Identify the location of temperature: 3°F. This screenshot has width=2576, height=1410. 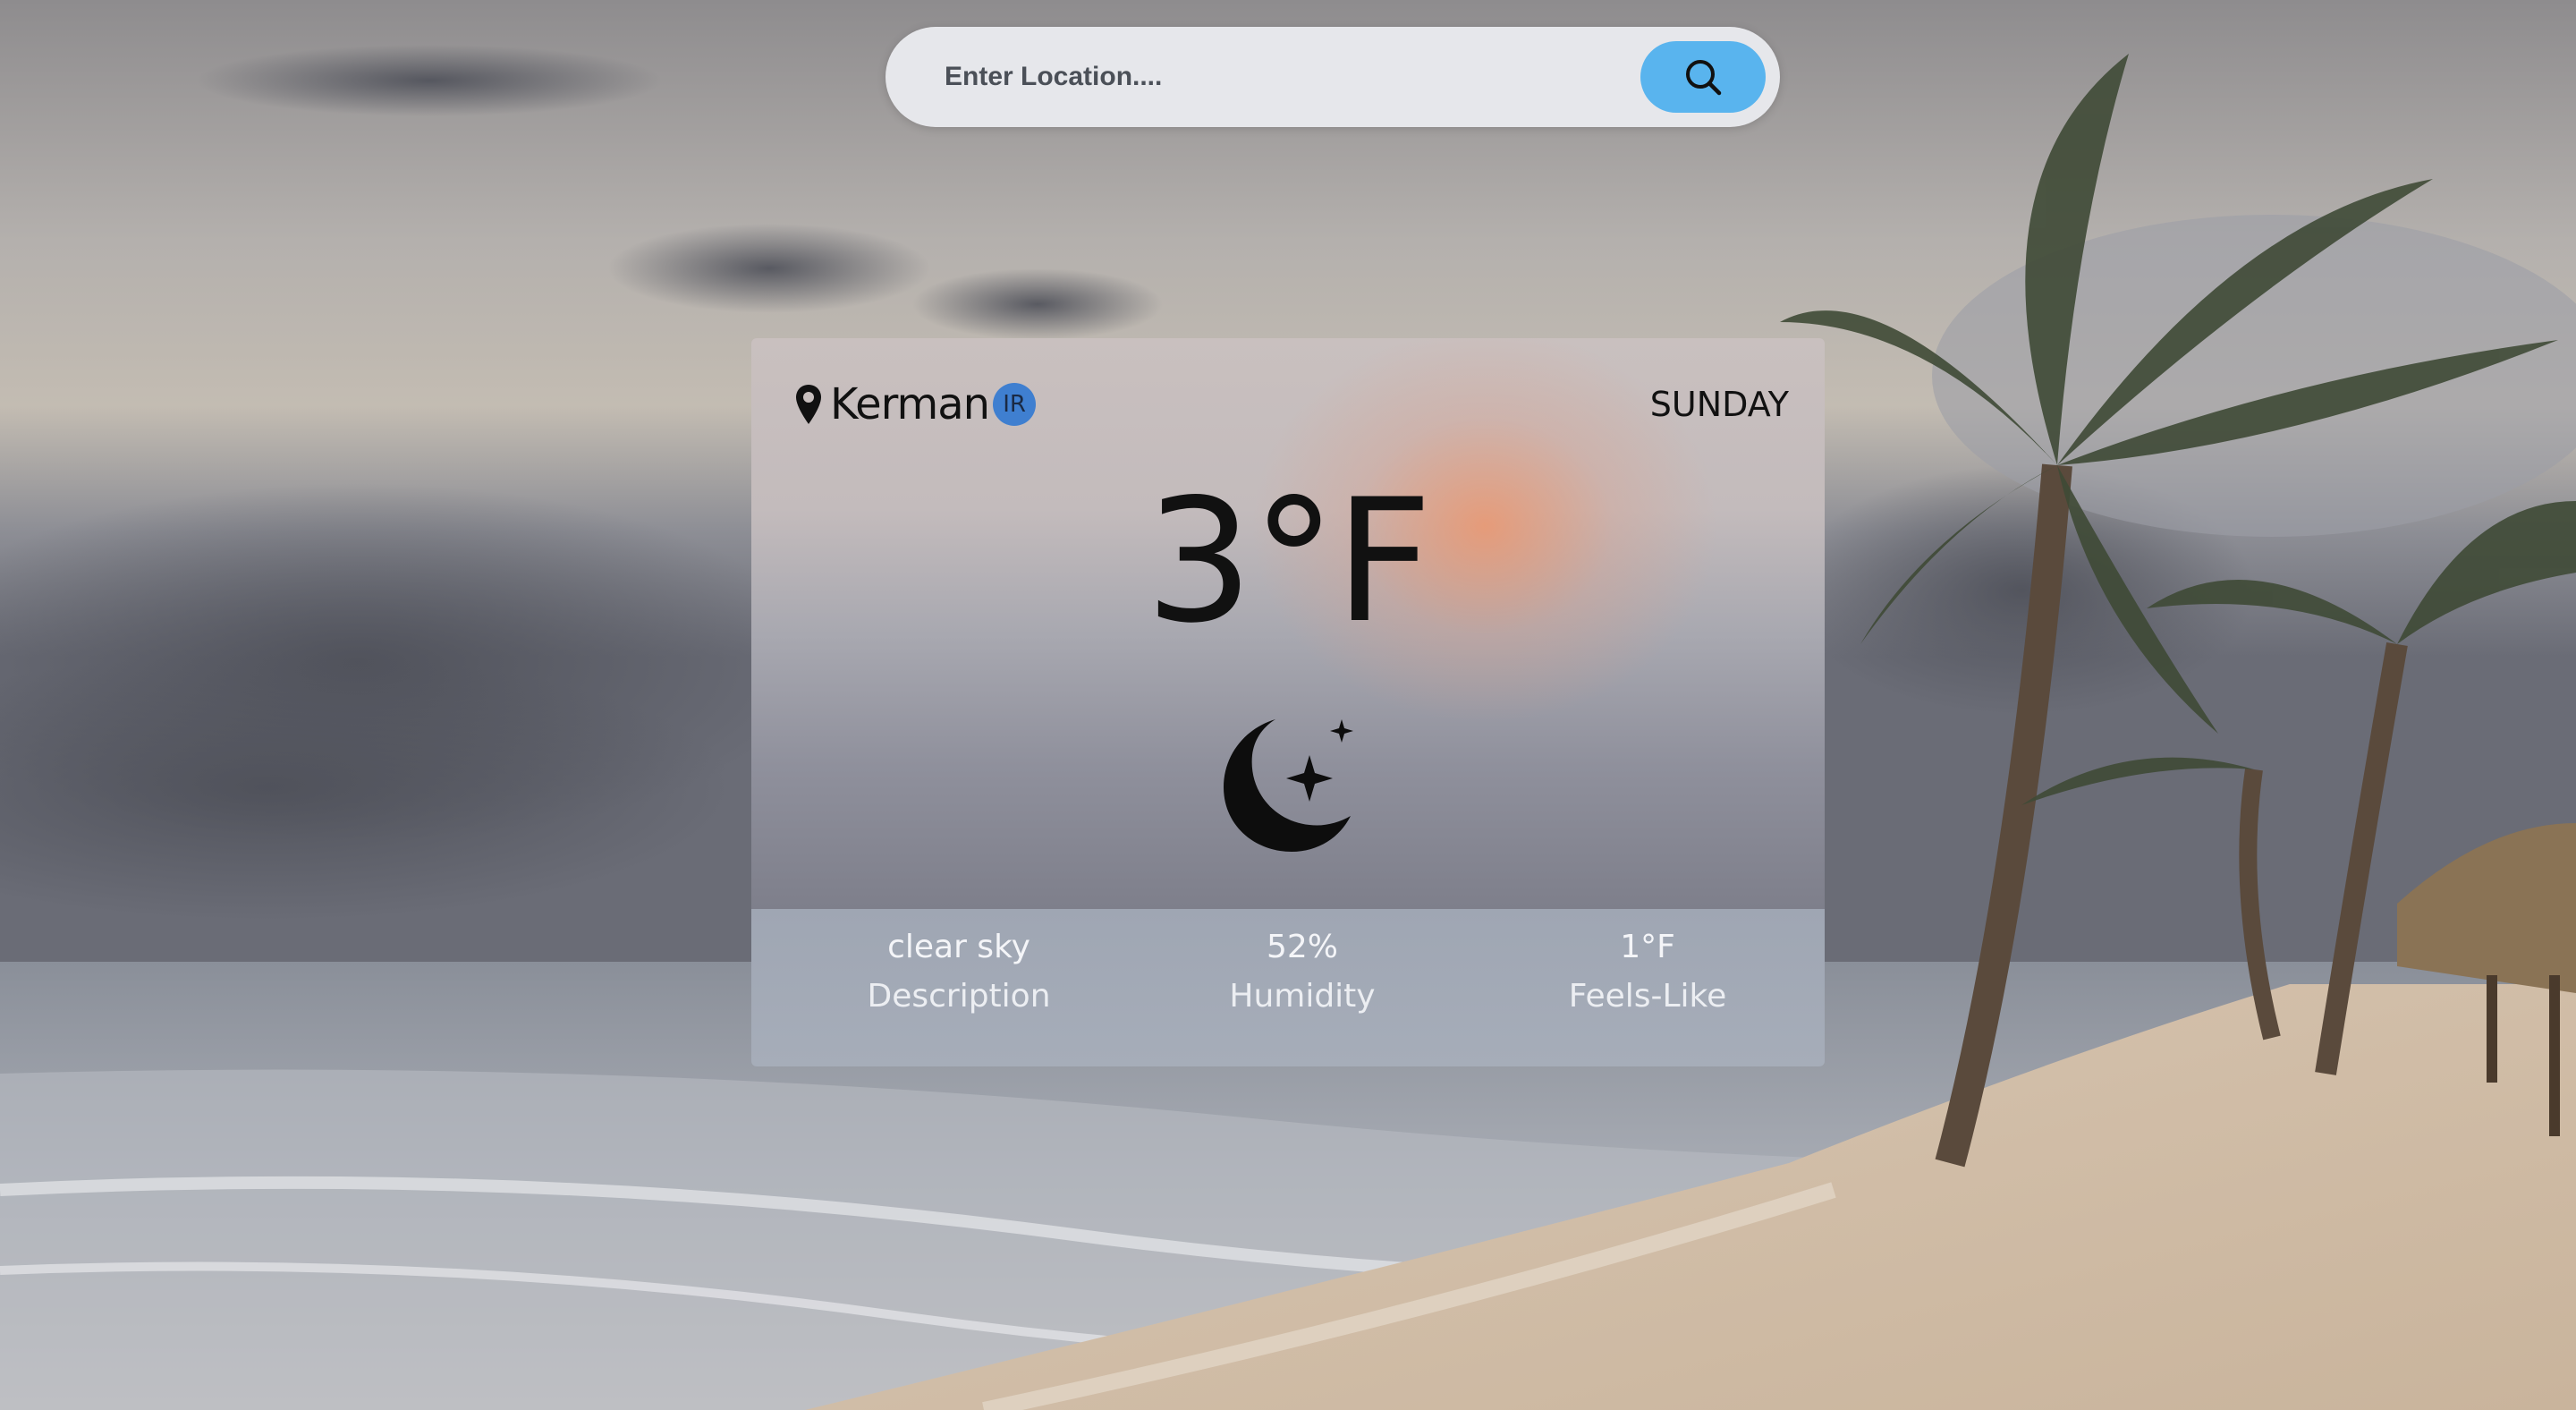
(1288, 561).